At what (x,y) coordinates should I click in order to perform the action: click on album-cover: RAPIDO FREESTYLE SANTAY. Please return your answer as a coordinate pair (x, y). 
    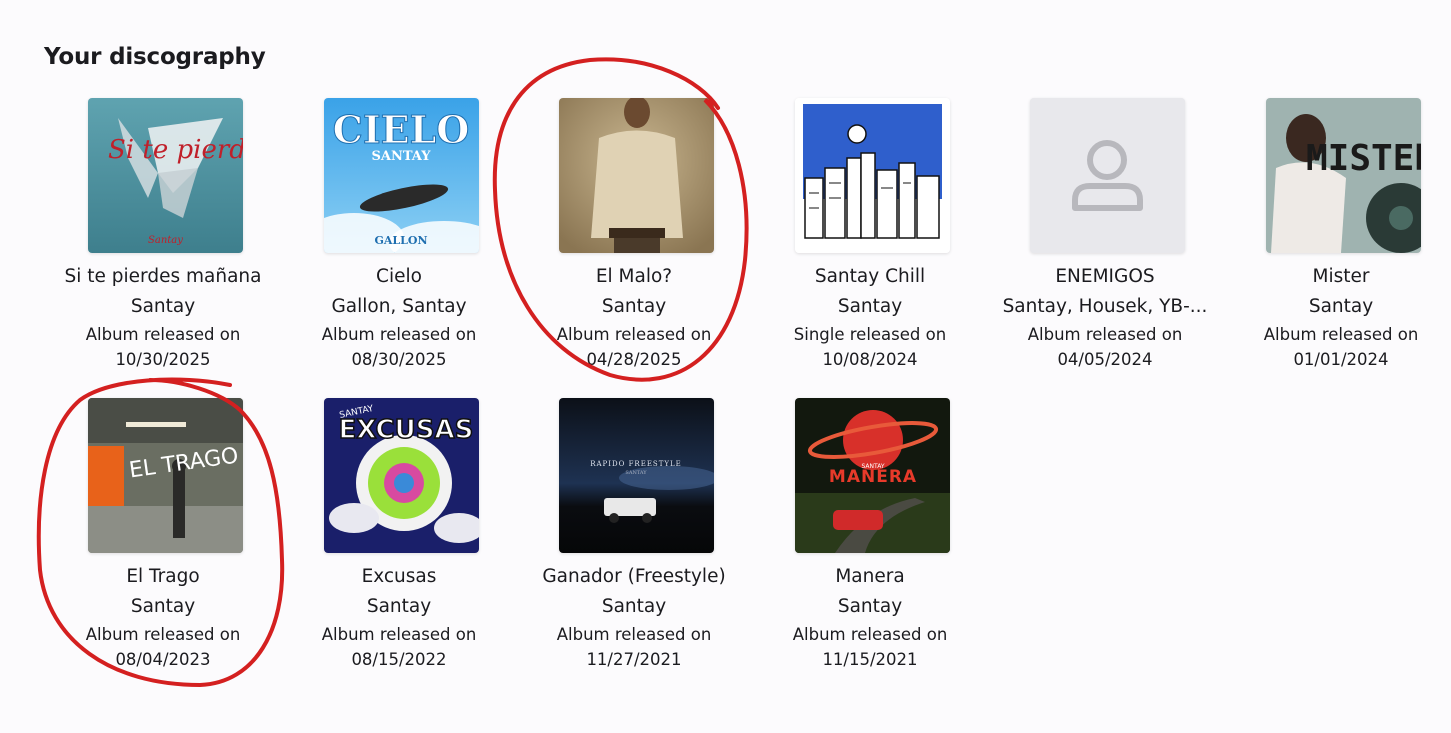
    Looking at the image, I should click on (636, 475).